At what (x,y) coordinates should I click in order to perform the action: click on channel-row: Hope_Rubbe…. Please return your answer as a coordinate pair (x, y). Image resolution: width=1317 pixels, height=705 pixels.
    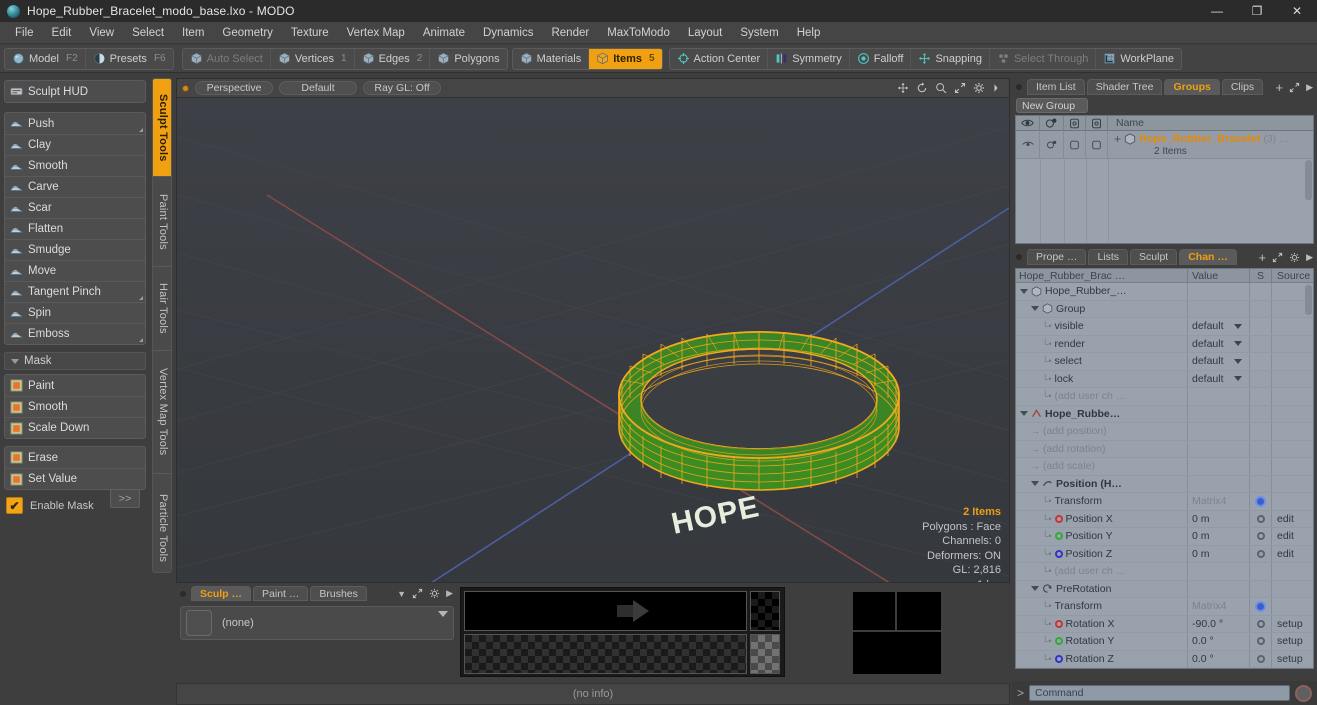
    Looking at the image, I should click on (1164, 414).